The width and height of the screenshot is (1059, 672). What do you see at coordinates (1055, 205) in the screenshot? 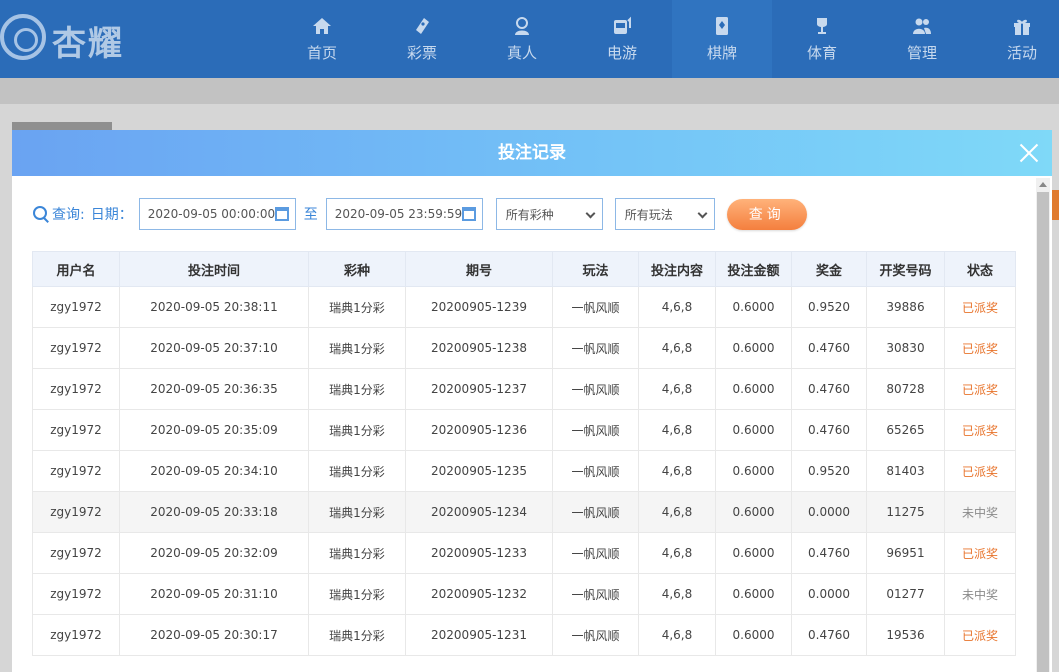
I see `background-side-tab` at bounding box center [1055, 205].